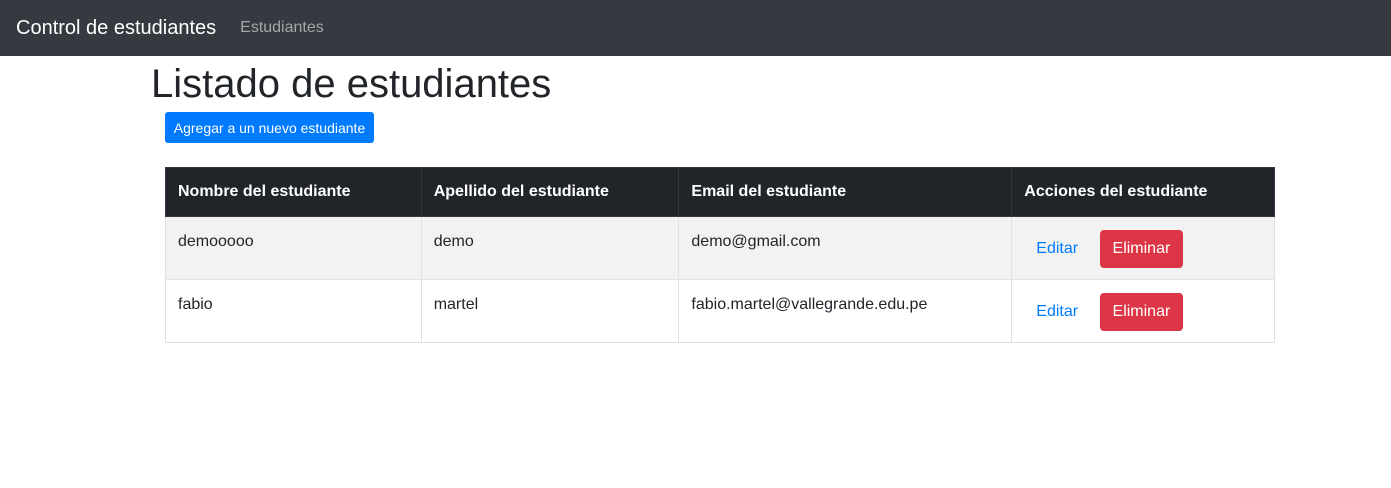 The height and width of the screenshot is (488, 1391). What do you see at coordinates (293, 248) in the screenshot?
I see `cell-nombre: demooooo` at bounding box center [293, 248].